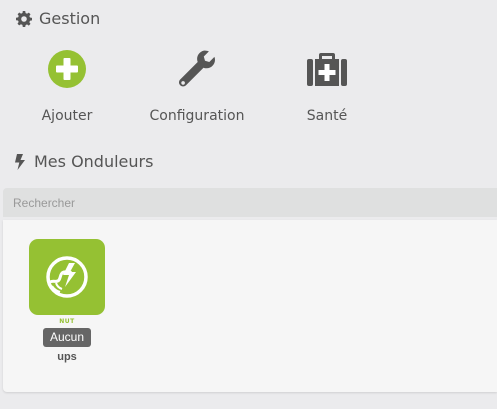  I want to click on medkit-icon, so click(327, 69).